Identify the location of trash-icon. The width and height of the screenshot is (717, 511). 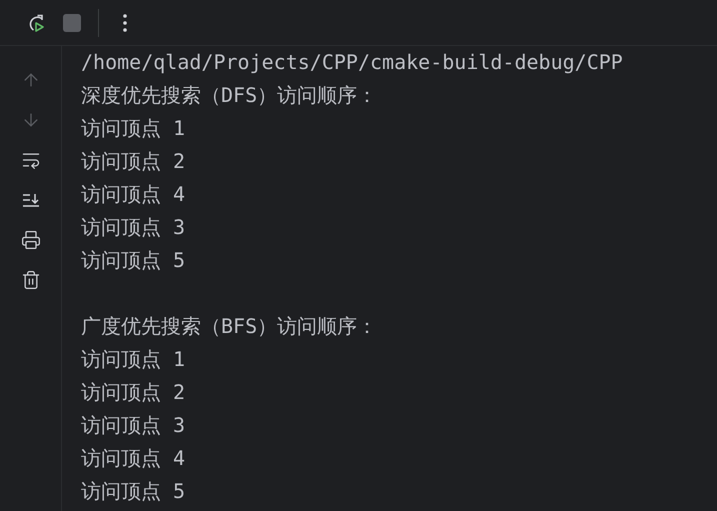
(30, 280).